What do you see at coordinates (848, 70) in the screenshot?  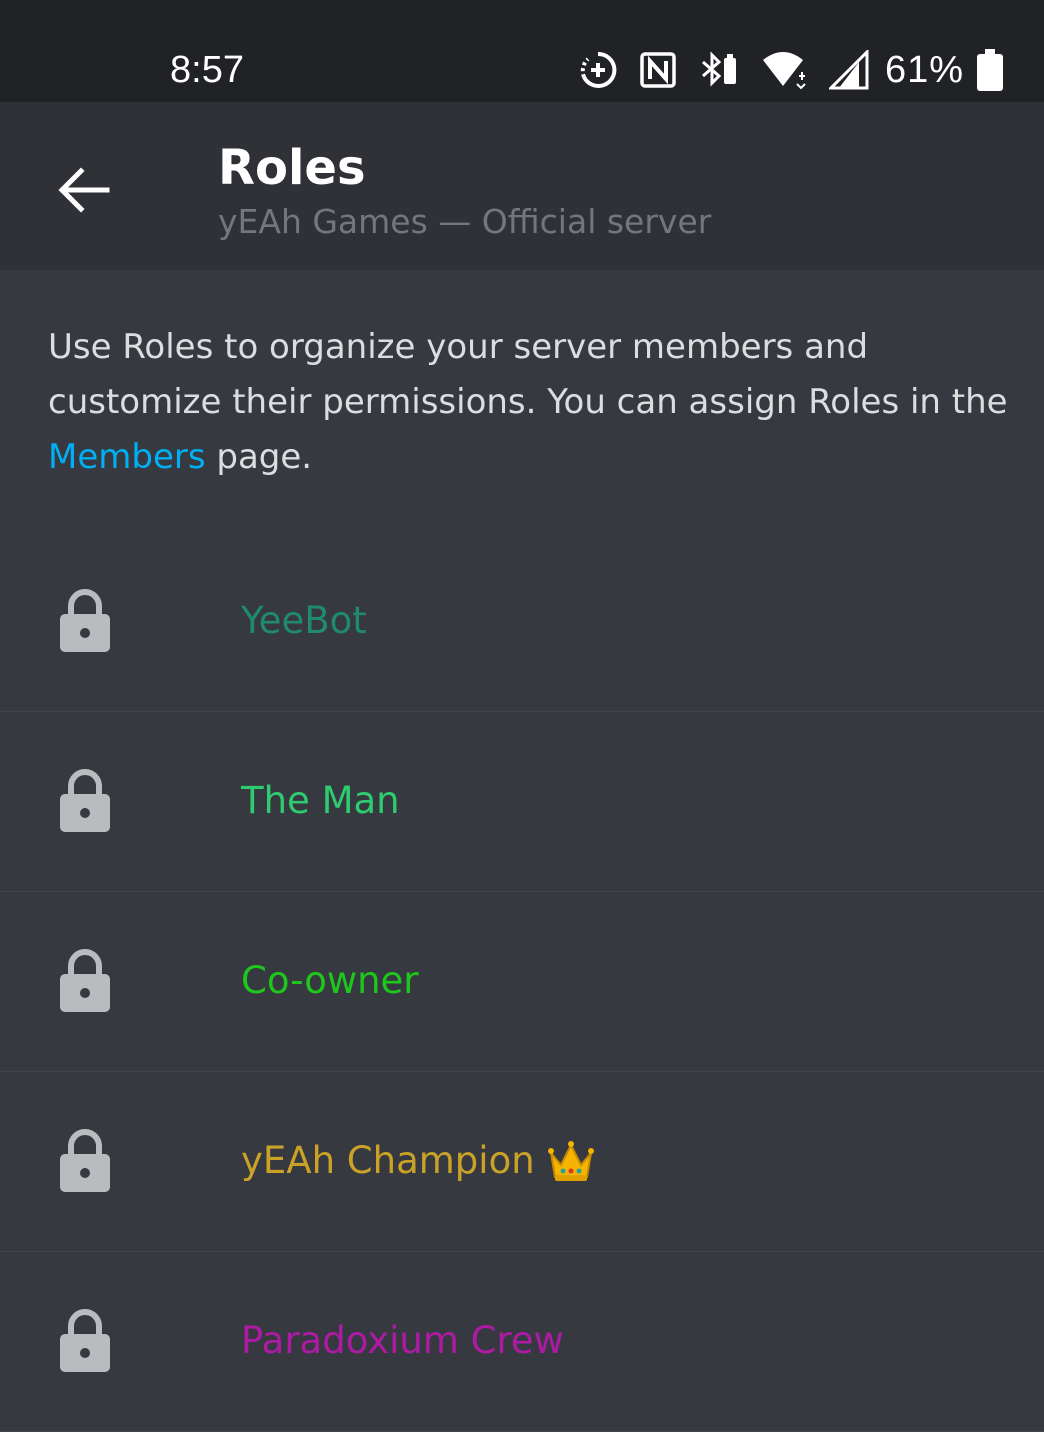 I see `cell-signal-icon` at bounding box center [848, 70].